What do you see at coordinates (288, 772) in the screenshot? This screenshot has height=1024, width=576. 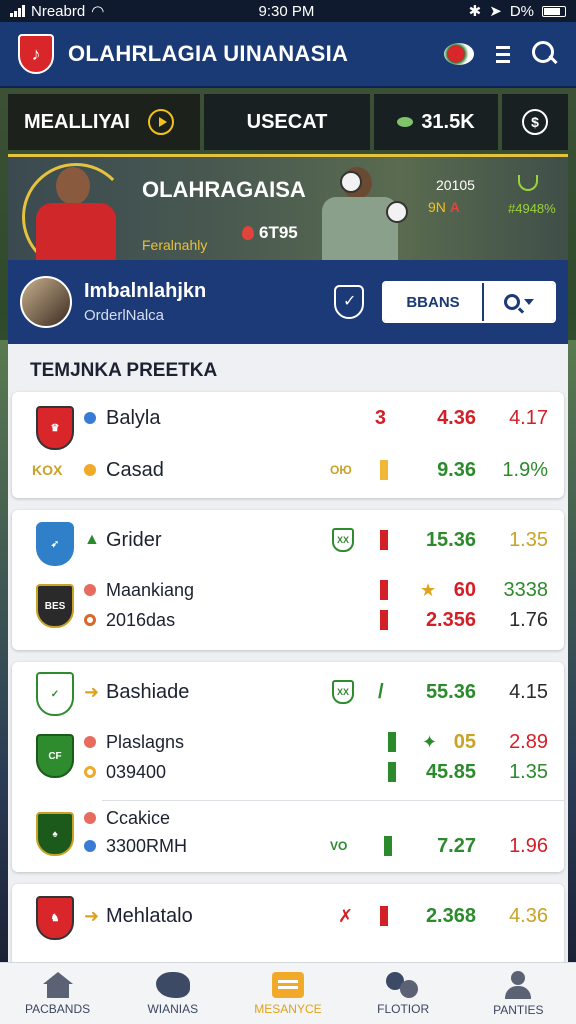 I see `table-row: 039400 45.85 1.35` at bounding box center [288, 772].